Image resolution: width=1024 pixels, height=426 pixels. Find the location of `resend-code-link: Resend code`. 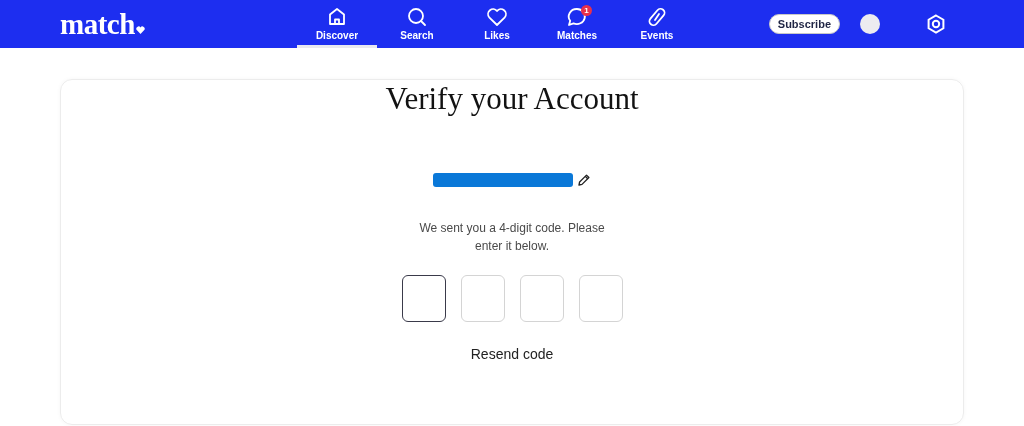

resend-code-link: Resend code is located at coordinates (512, 354).